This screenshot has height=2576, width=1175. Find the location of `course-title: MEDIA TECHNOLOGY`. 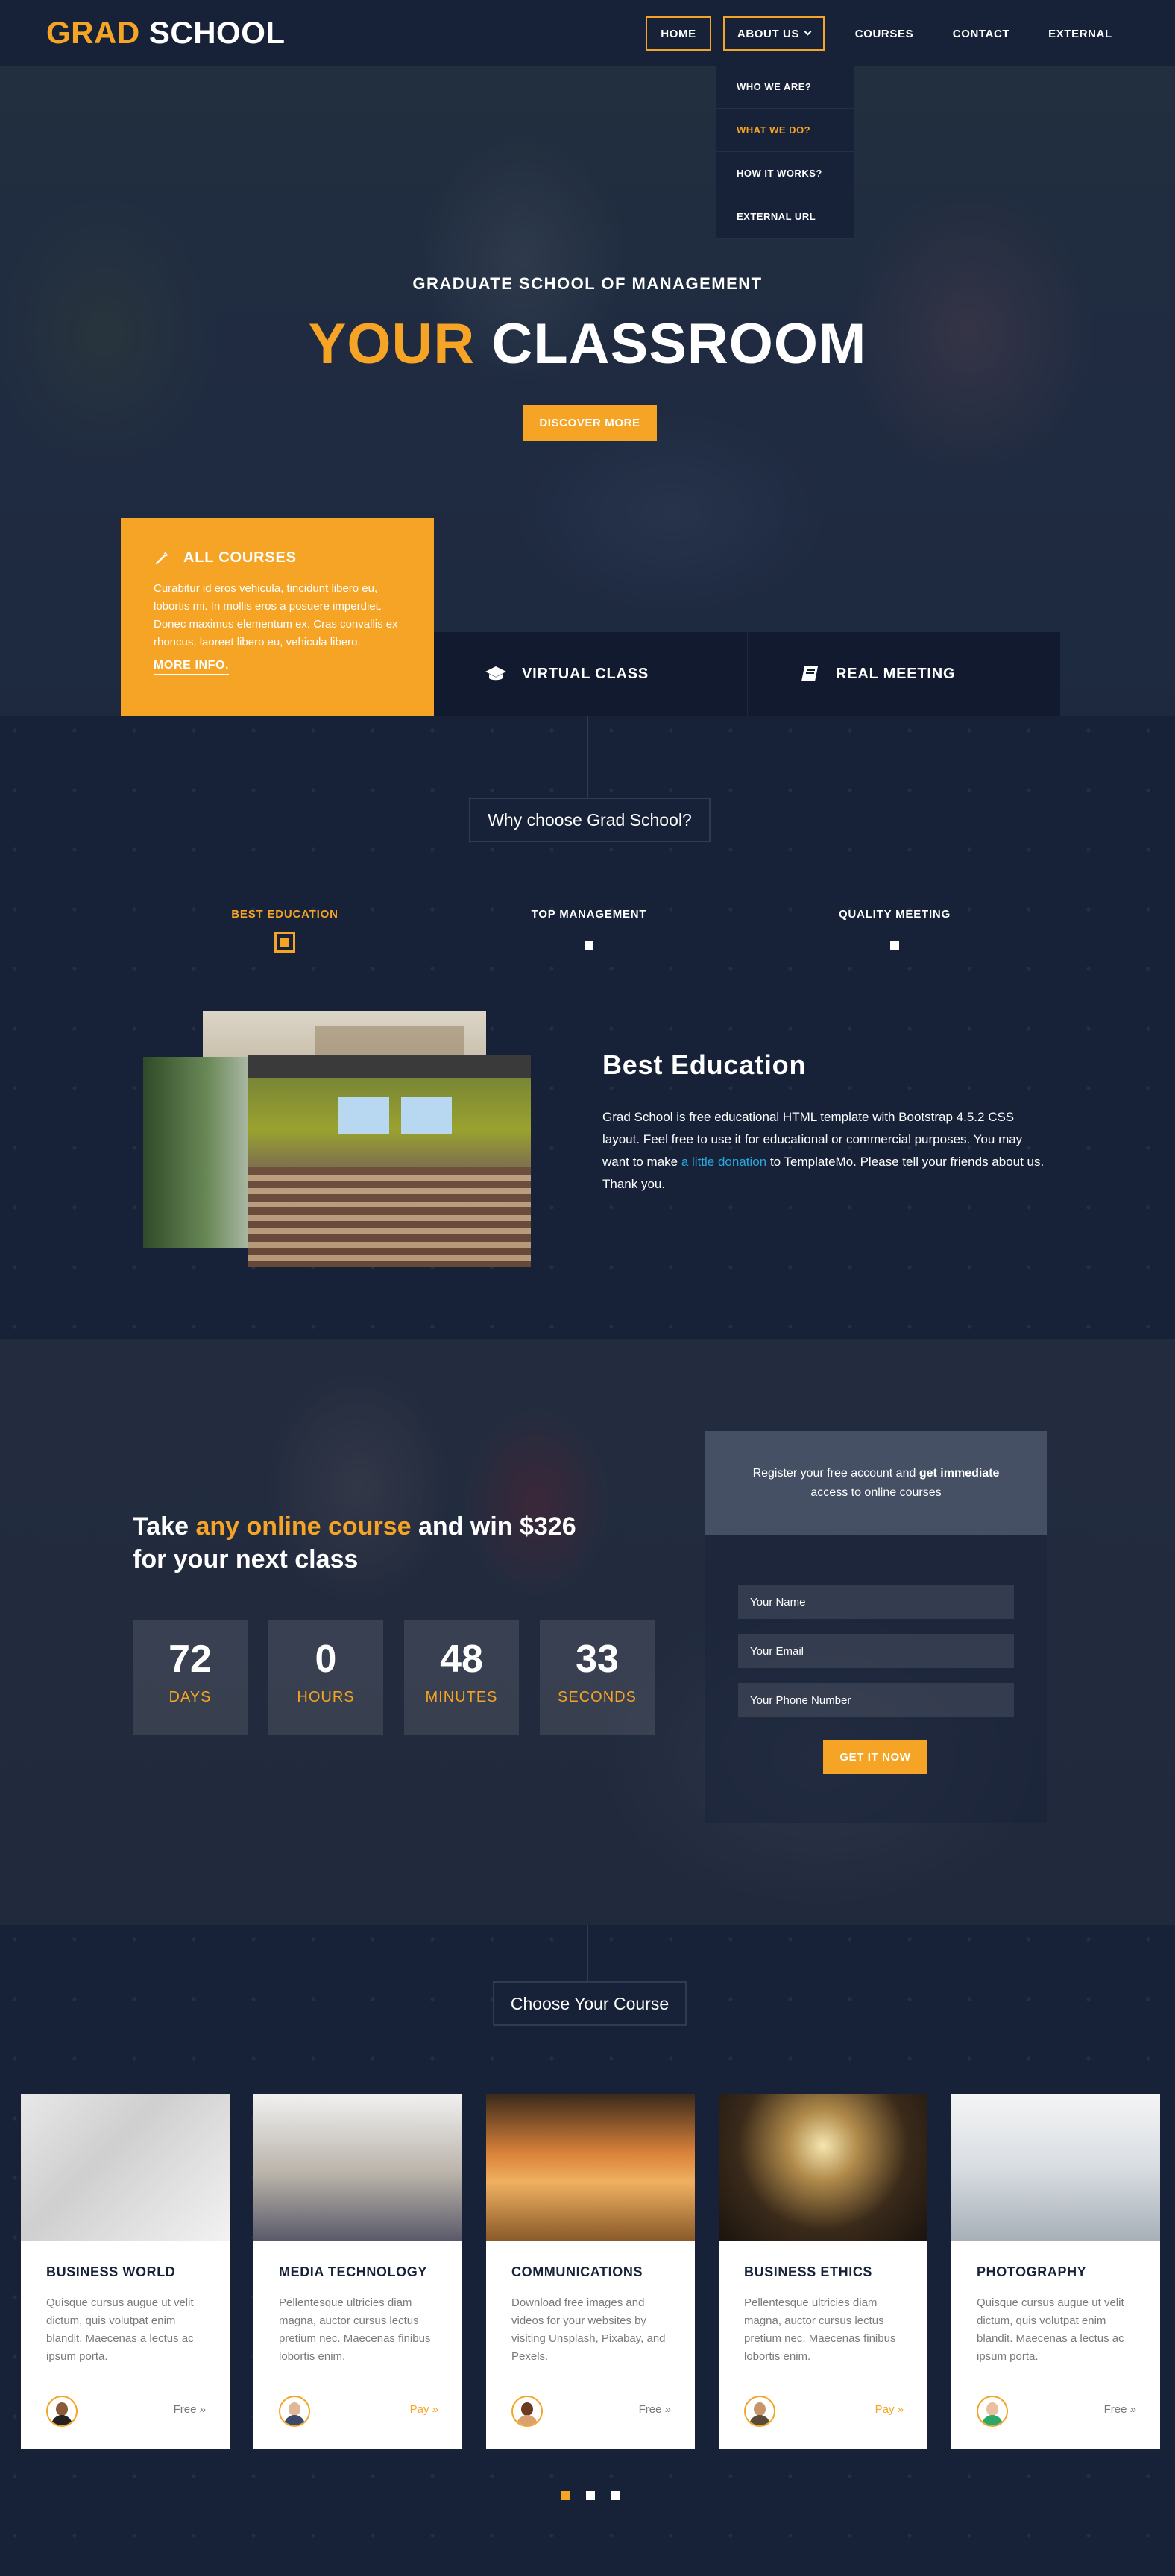

course-title: MEDIA TECHNOLOGY is located at coordinates (353, 2271).